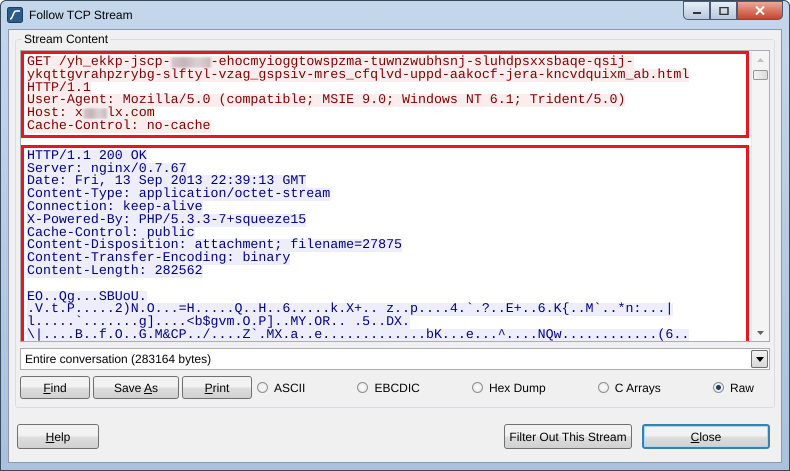 The width and height of the screenshot is (790, 471). I want to click on action-button: Save As, so click(136, 387).